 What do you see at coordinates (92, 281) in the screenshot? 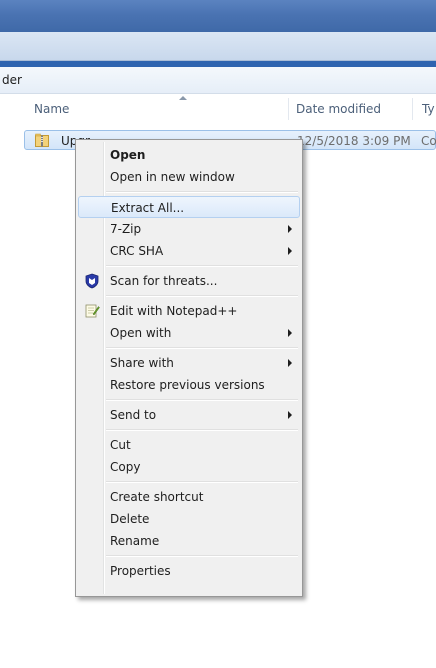
I see `malwarebytes-shield-icon` at bounding box center [92, 281].